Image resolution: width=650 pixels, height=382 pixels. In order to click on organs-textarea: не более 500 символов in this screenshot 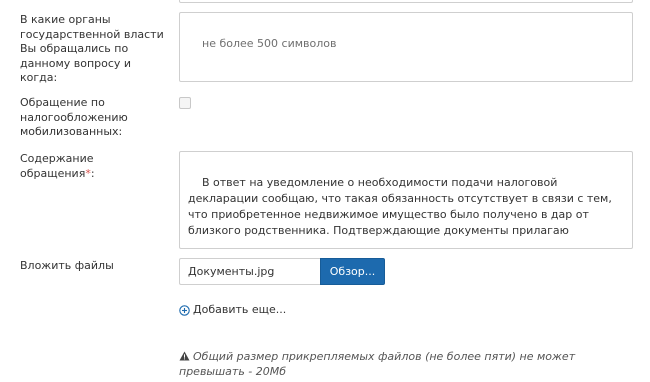, I will do `click(406, 47)`.